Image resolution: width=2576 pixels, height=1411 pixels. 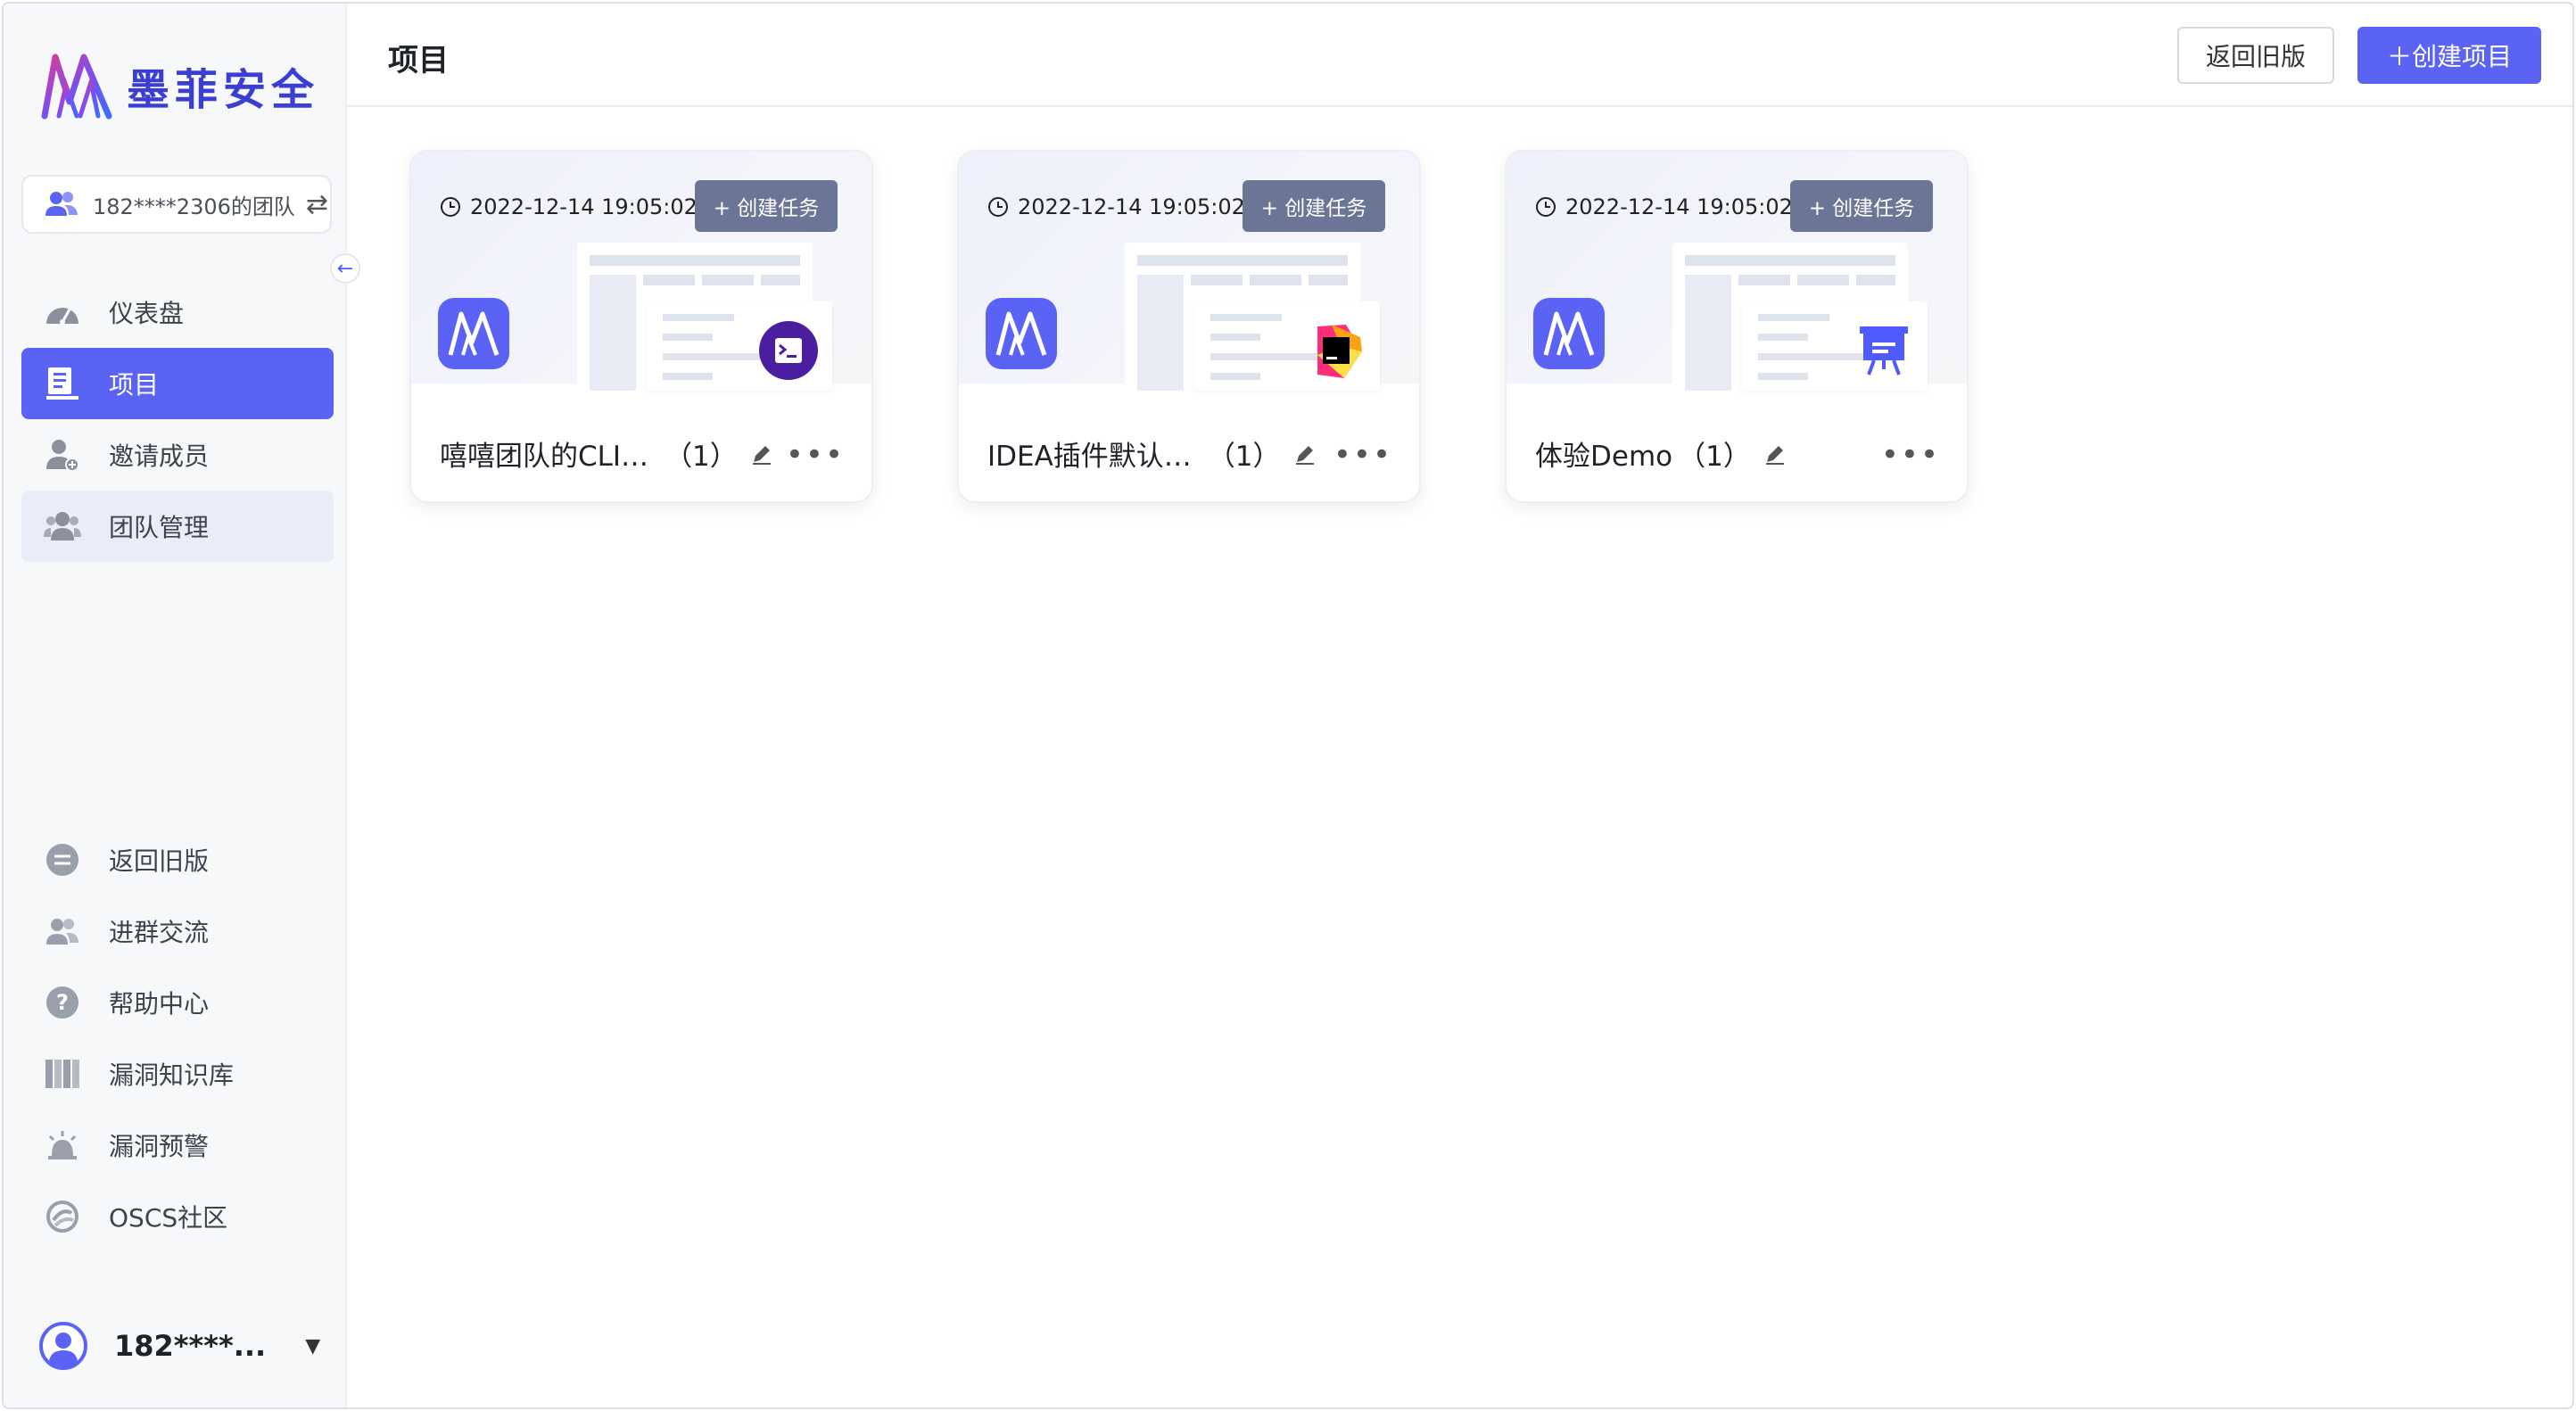 I want to click on sidebar-item-dashboard: 仪表盘, so click(x=178, y=312).